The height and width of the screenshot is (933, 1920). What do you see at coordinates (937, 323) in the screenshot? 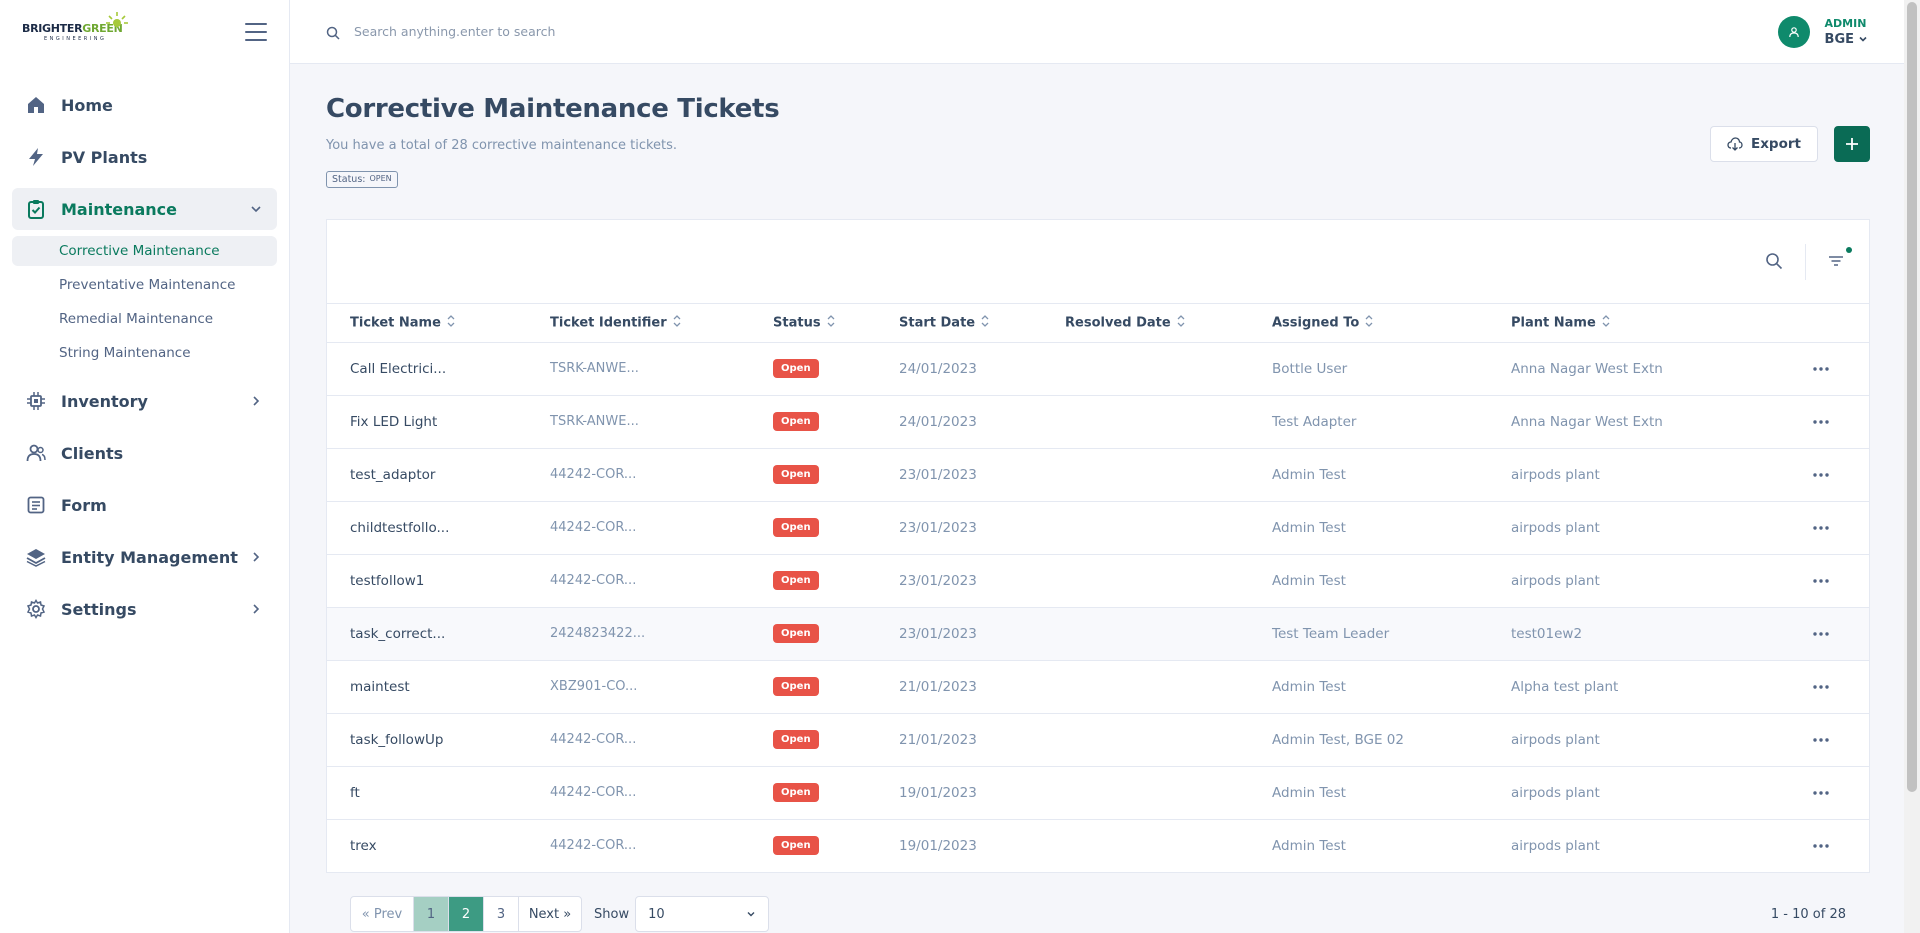
I see `column-label: Start Date` at bounding box center [937, 323].